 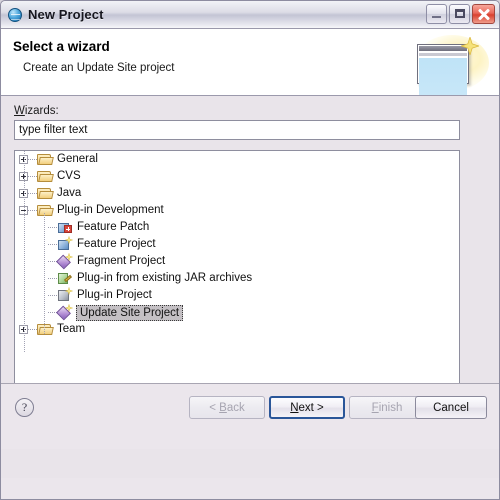 I want to click on maximize-button, so click(x=459, y=14).